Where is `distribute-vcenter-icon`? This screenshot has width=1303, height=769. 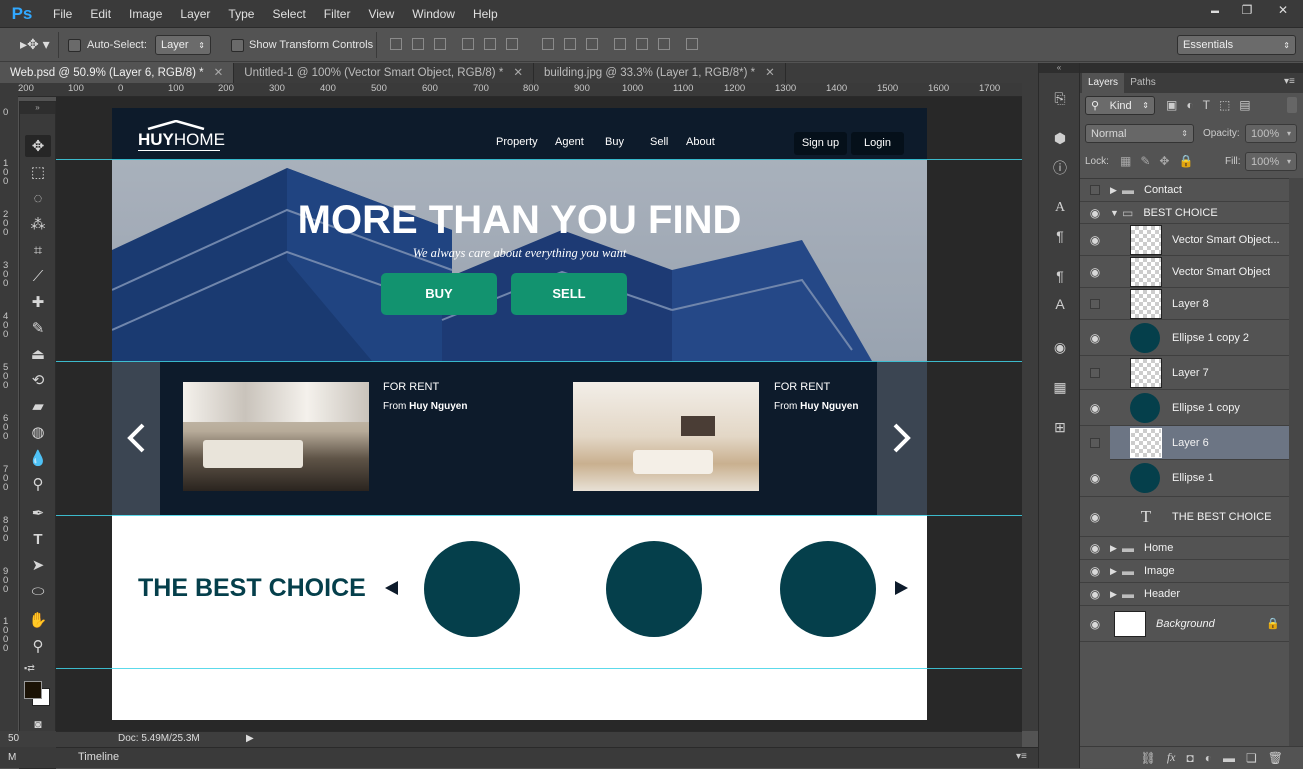
distribute-vcenter-icon is located at coordinates (570, 44).